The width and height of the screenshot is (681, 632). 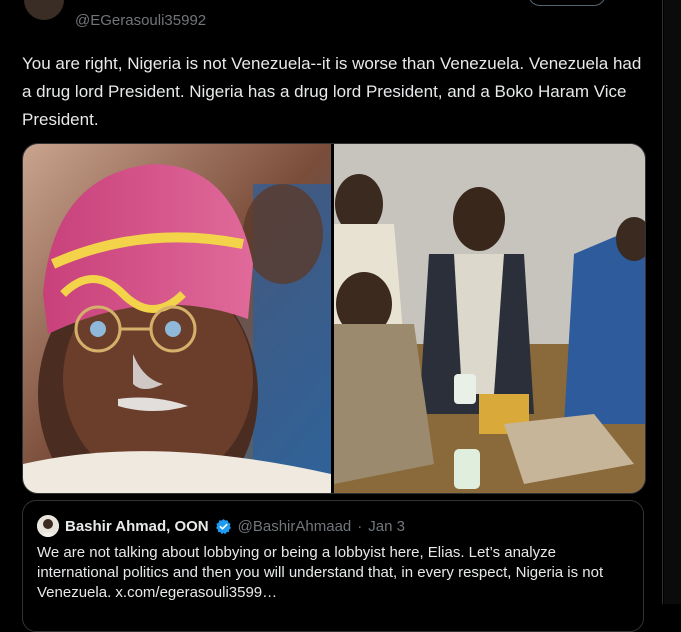 What do you see at coordinates (567, 3) in the screenshot?
I see `follow-button` at bounding box center [567, 3].